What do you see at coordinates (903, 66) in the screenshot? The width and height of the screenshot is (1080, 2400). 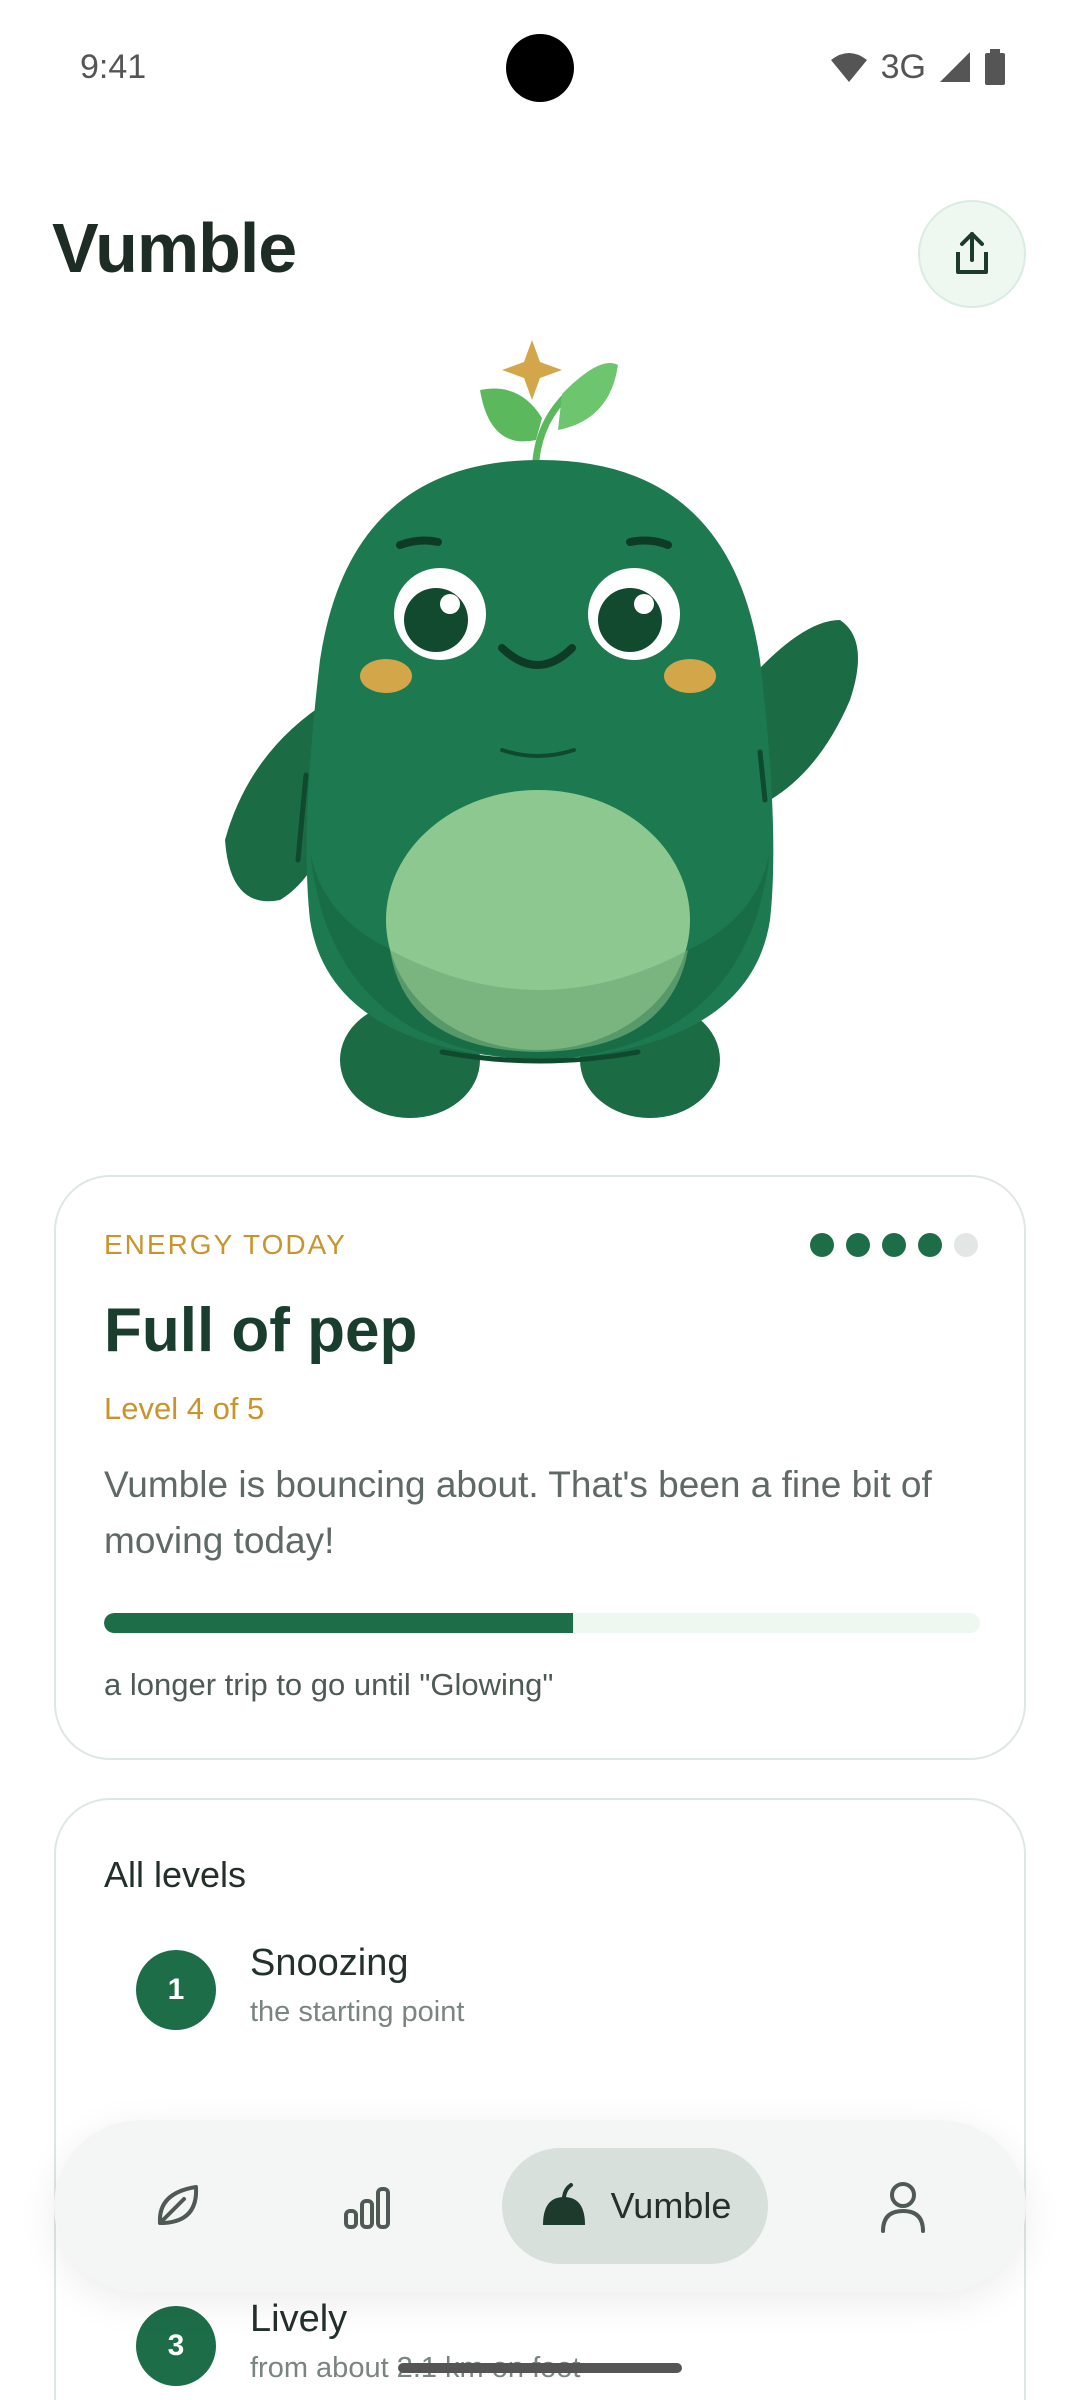 I see `network-type: 3G` at bounding box center [903, 66].